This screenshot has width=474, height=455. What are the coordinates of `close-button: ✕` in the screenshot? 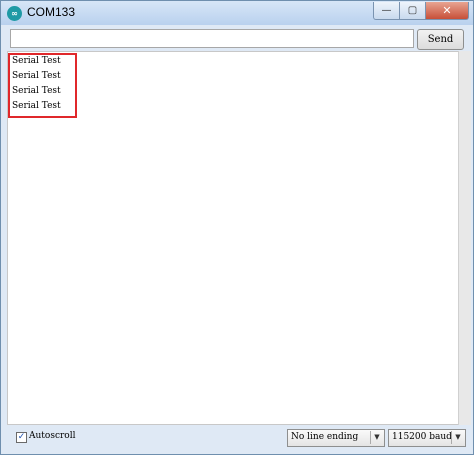 It's located at (447, 11).